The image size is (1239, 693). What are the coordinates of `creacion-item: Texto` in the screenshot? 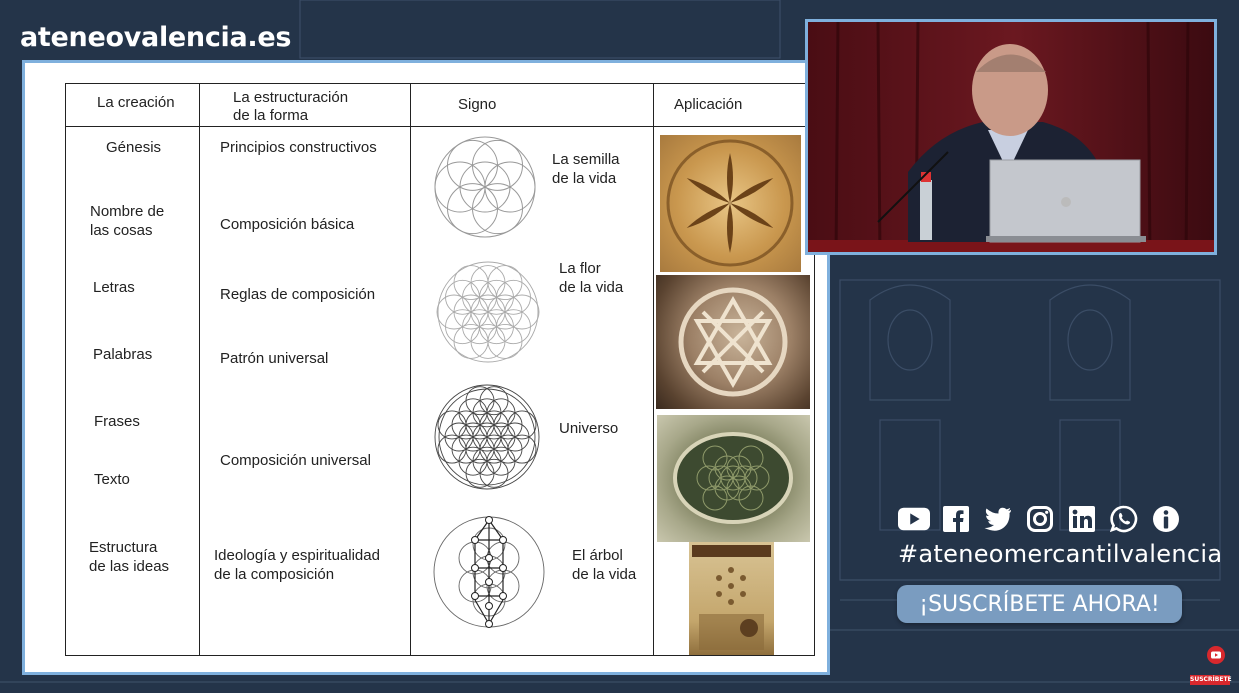 It's located at (112, 479).